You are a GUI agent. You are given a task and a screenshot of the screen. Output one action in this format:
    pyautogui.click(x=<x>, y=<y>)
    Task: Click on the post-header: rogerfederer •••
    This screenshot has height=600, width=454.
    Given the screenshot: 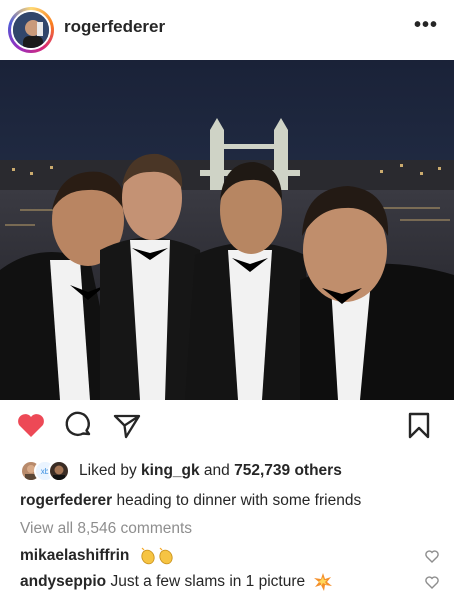 What is the action you would take?
    pyautogui.click(x=227, y=29)
    